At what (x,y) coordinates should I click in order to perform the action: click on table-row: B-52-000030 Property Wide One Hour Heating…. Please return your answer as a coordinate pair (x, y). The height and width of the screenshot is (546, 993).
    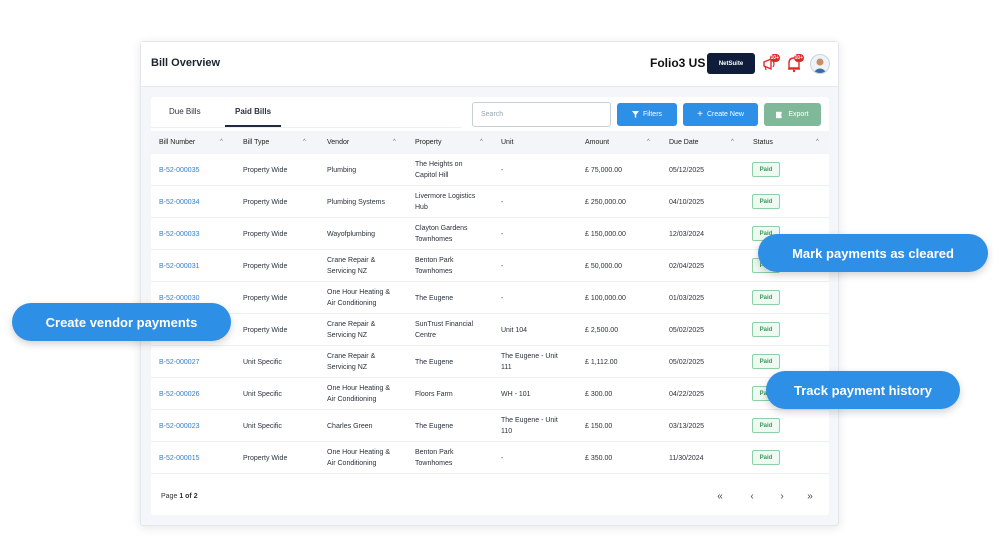
    Looking at the image, I should click on (490, 298).